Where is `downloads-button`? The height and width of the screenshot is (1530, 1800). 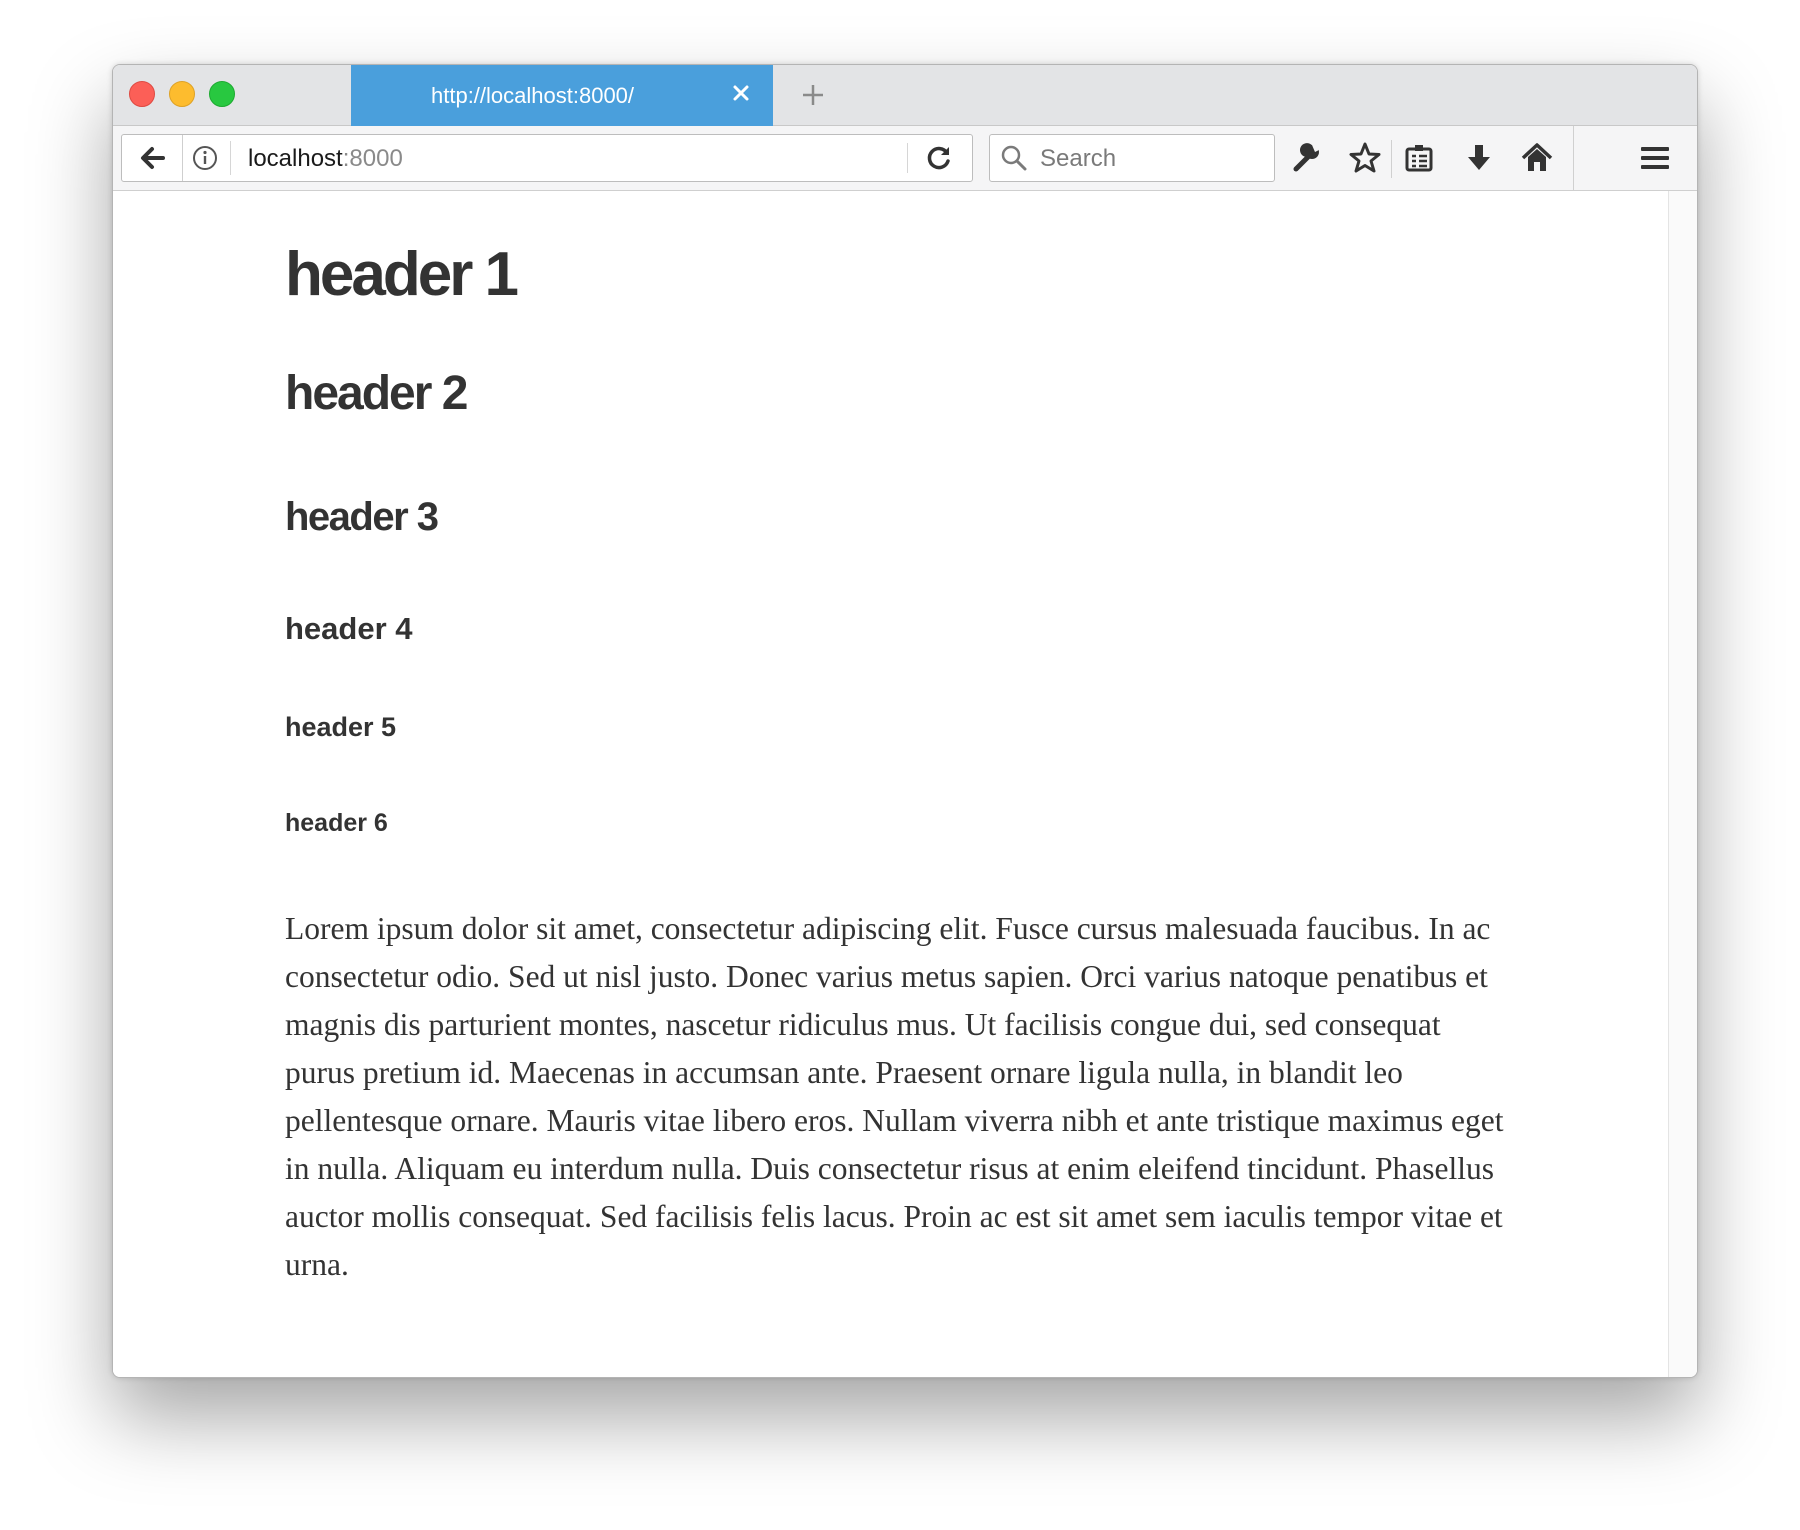 downloads-button is located at coordinates (1479, 158).